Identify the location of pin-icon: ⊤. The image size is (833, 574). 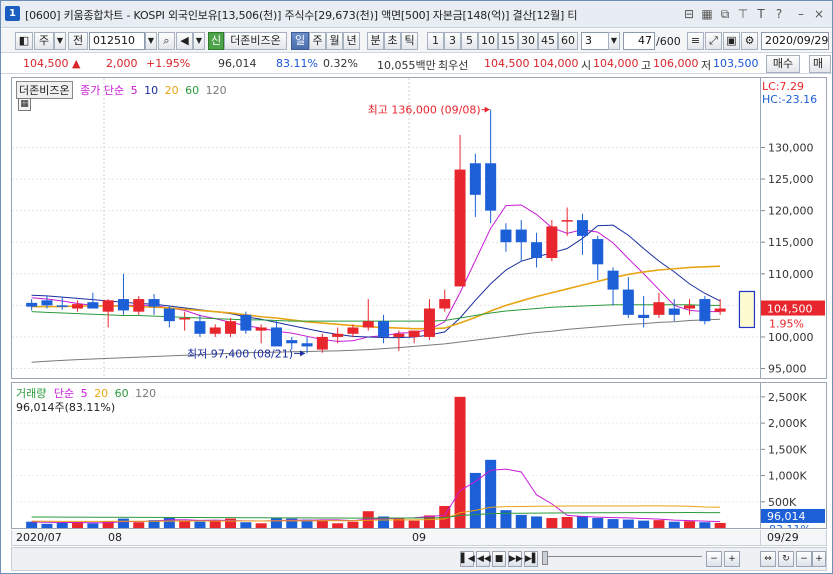
(743, 14).